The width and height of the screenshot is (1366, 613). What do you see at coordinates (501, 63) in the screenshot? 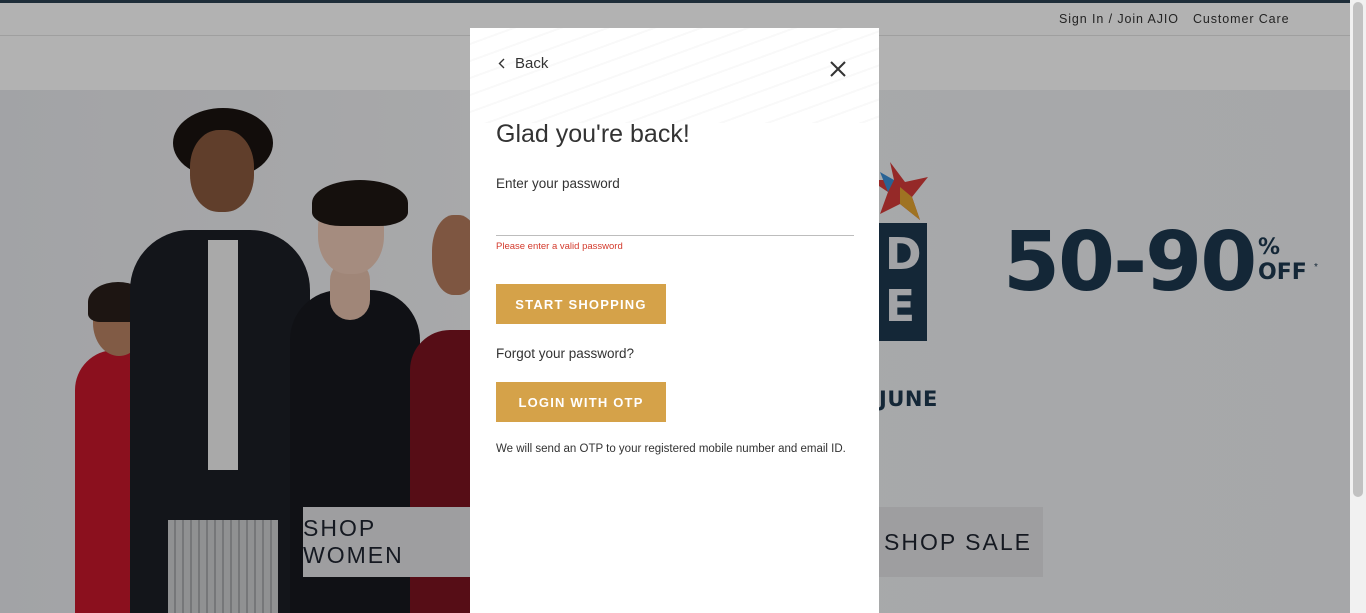
I see `chevron-left-icon` at bounding box center [501, 63].